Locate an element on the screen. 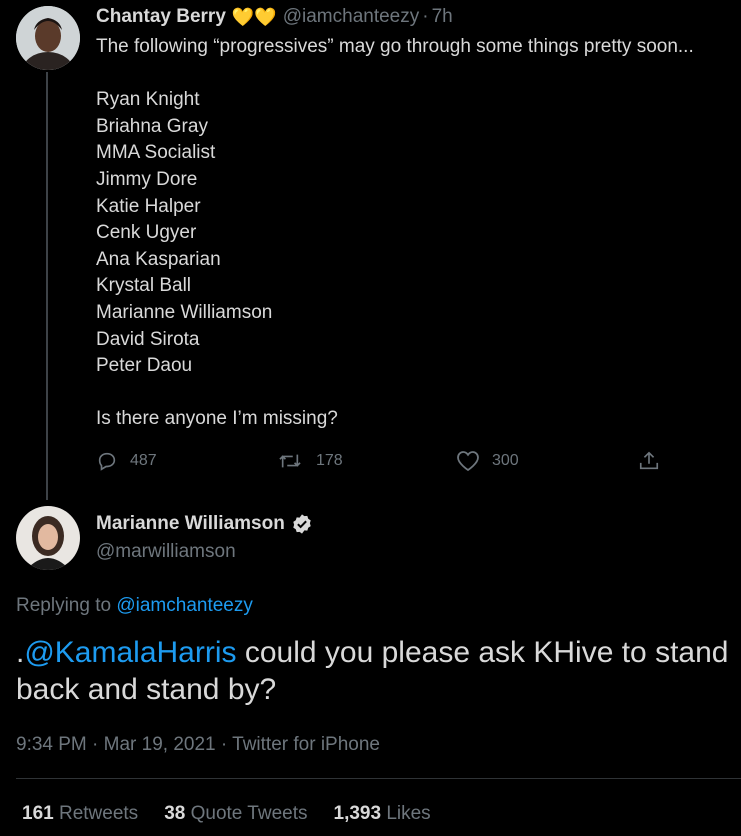 This screenshot has height=836, width=741. quotes-label: Quote Tweets is located at coordinates (249, 813).